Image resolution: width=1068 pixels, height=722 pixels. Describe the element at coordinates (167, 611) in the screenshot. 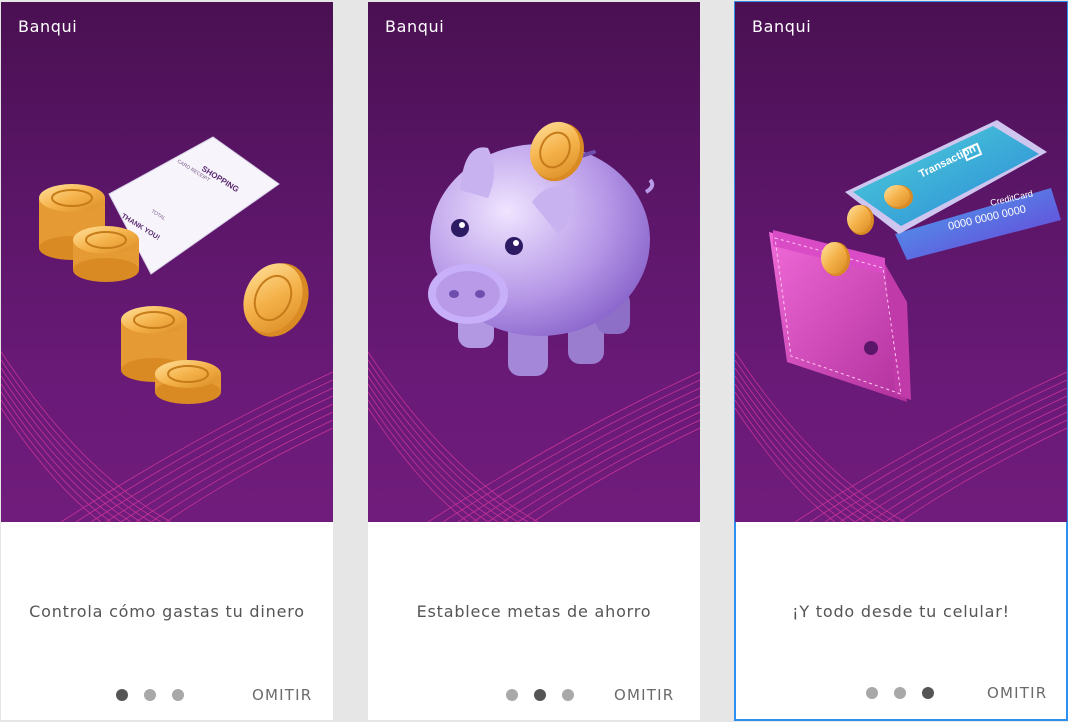

I see `onboarding-caption: Controla cómo gastas tu dinero` at that location.